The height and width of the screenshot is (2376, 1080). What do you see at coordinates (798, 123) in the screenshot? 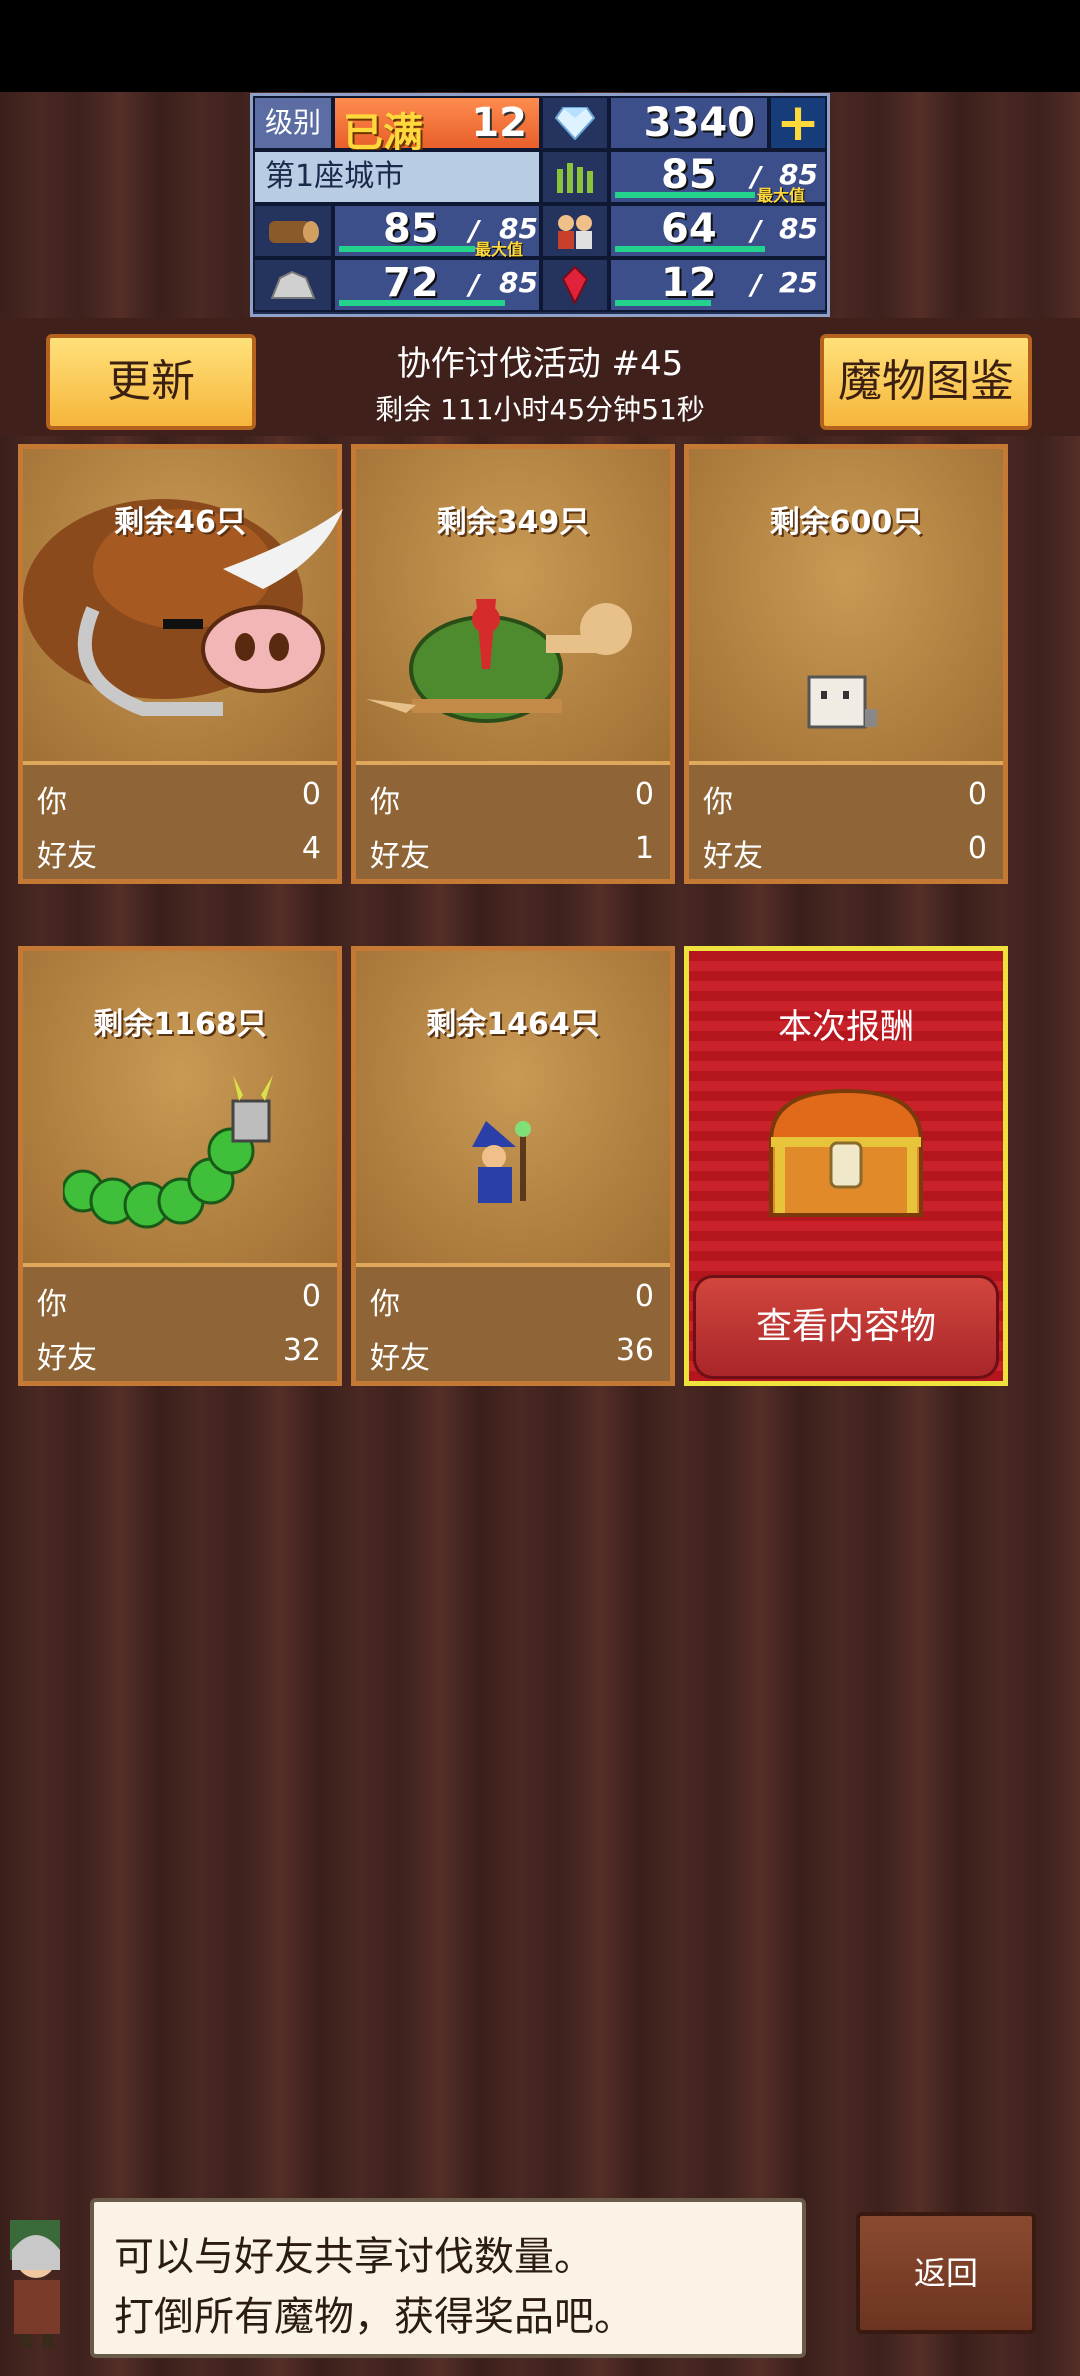
I see `plus-icon: +` at bounding box center [798, 123].